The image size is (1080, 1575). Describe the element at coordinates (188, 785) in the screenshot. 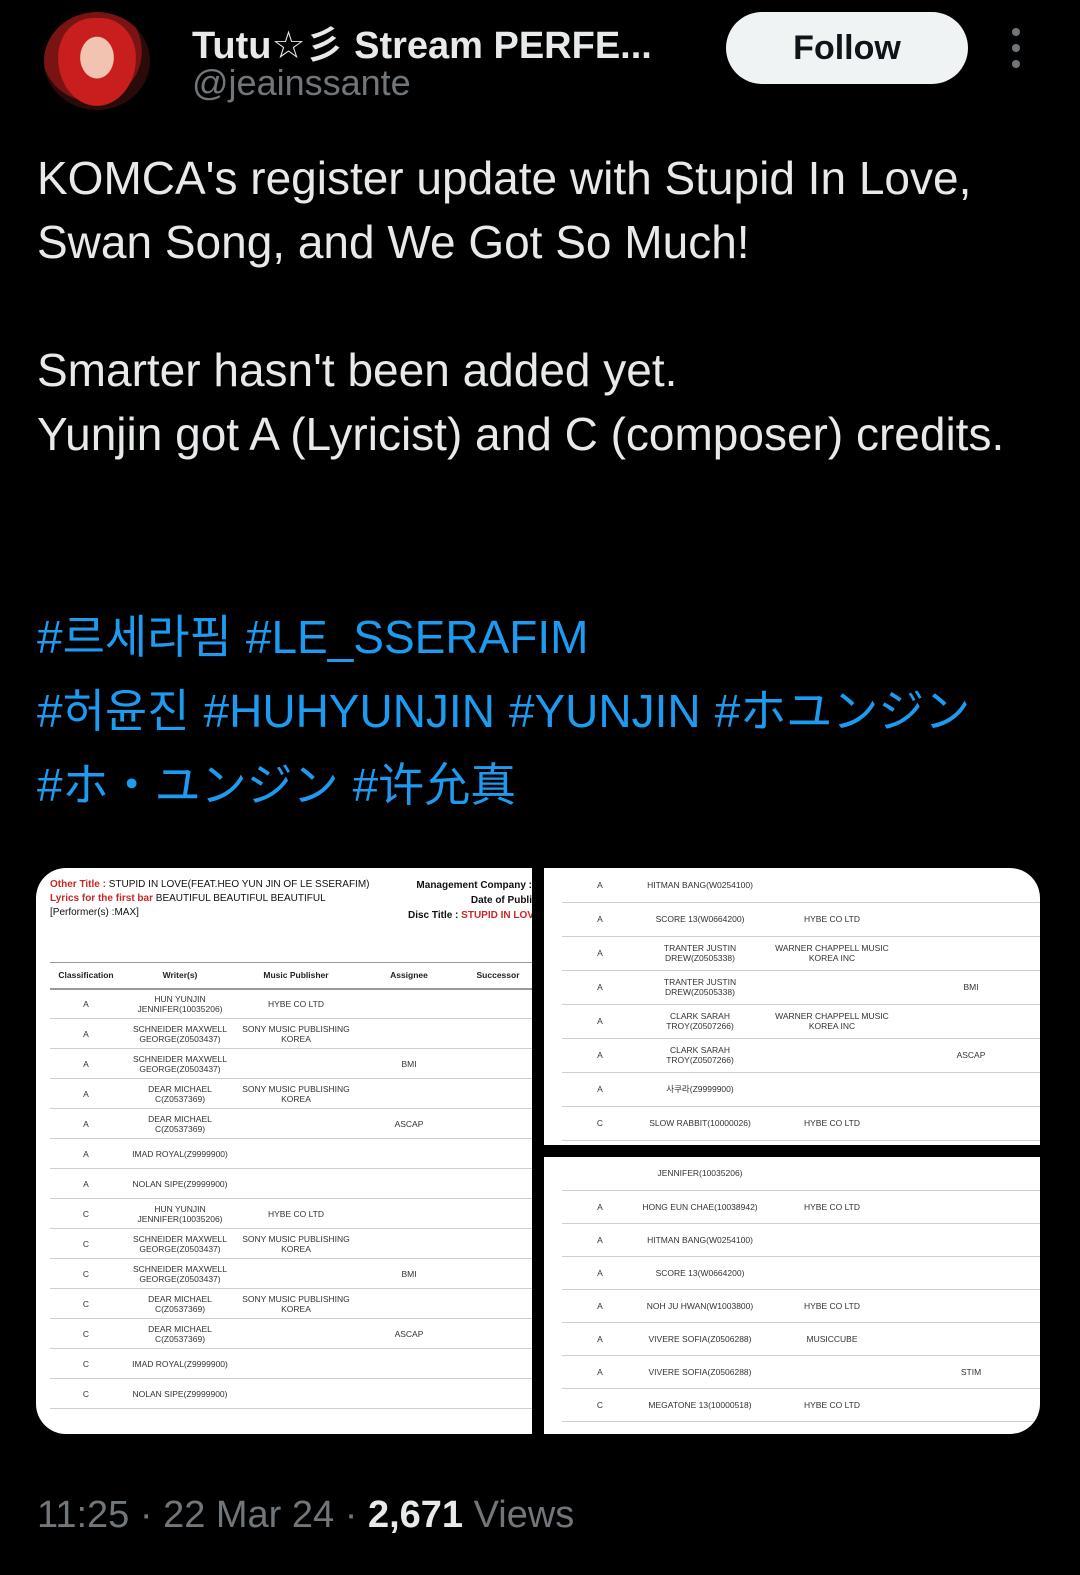

I see `hashtag-link: #ホ・ユンジン` at that location.